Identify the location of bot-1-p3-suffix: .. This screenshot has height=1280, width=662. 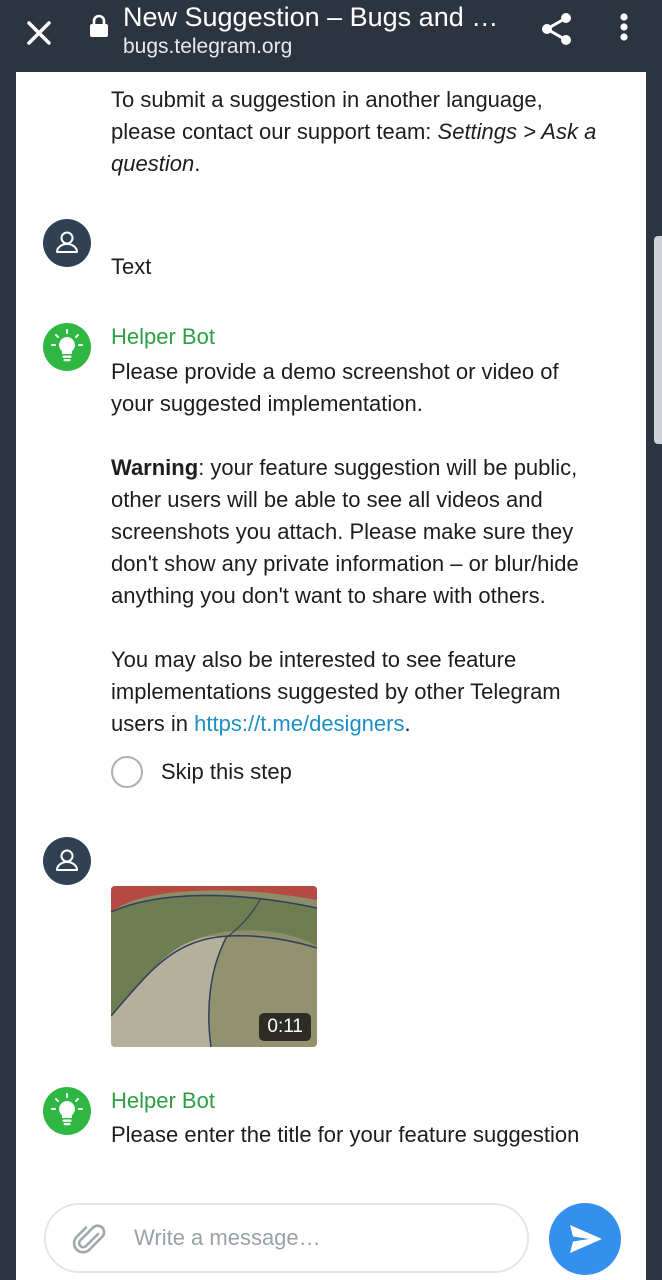
(407, 723).